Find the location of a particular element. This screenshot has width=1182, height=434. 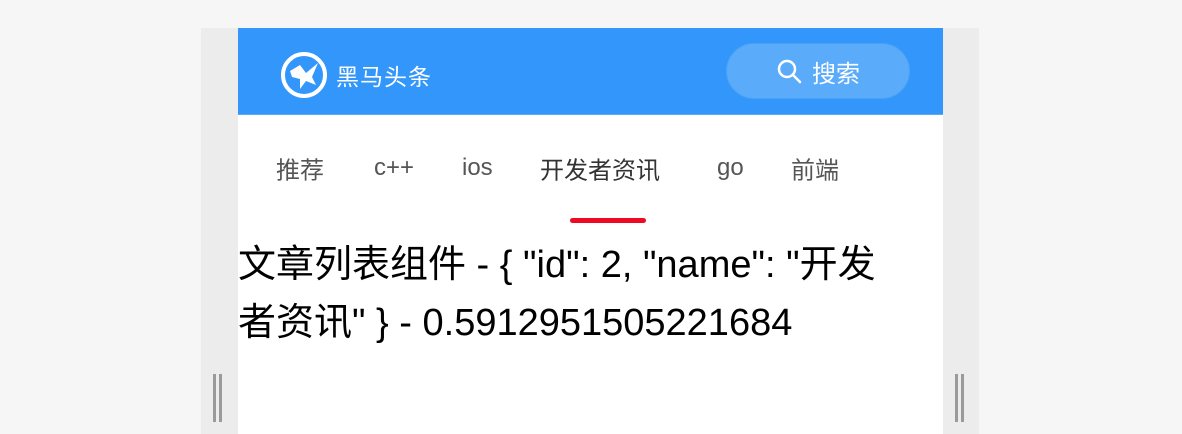

search-icon is located at coordinates (789, 71).